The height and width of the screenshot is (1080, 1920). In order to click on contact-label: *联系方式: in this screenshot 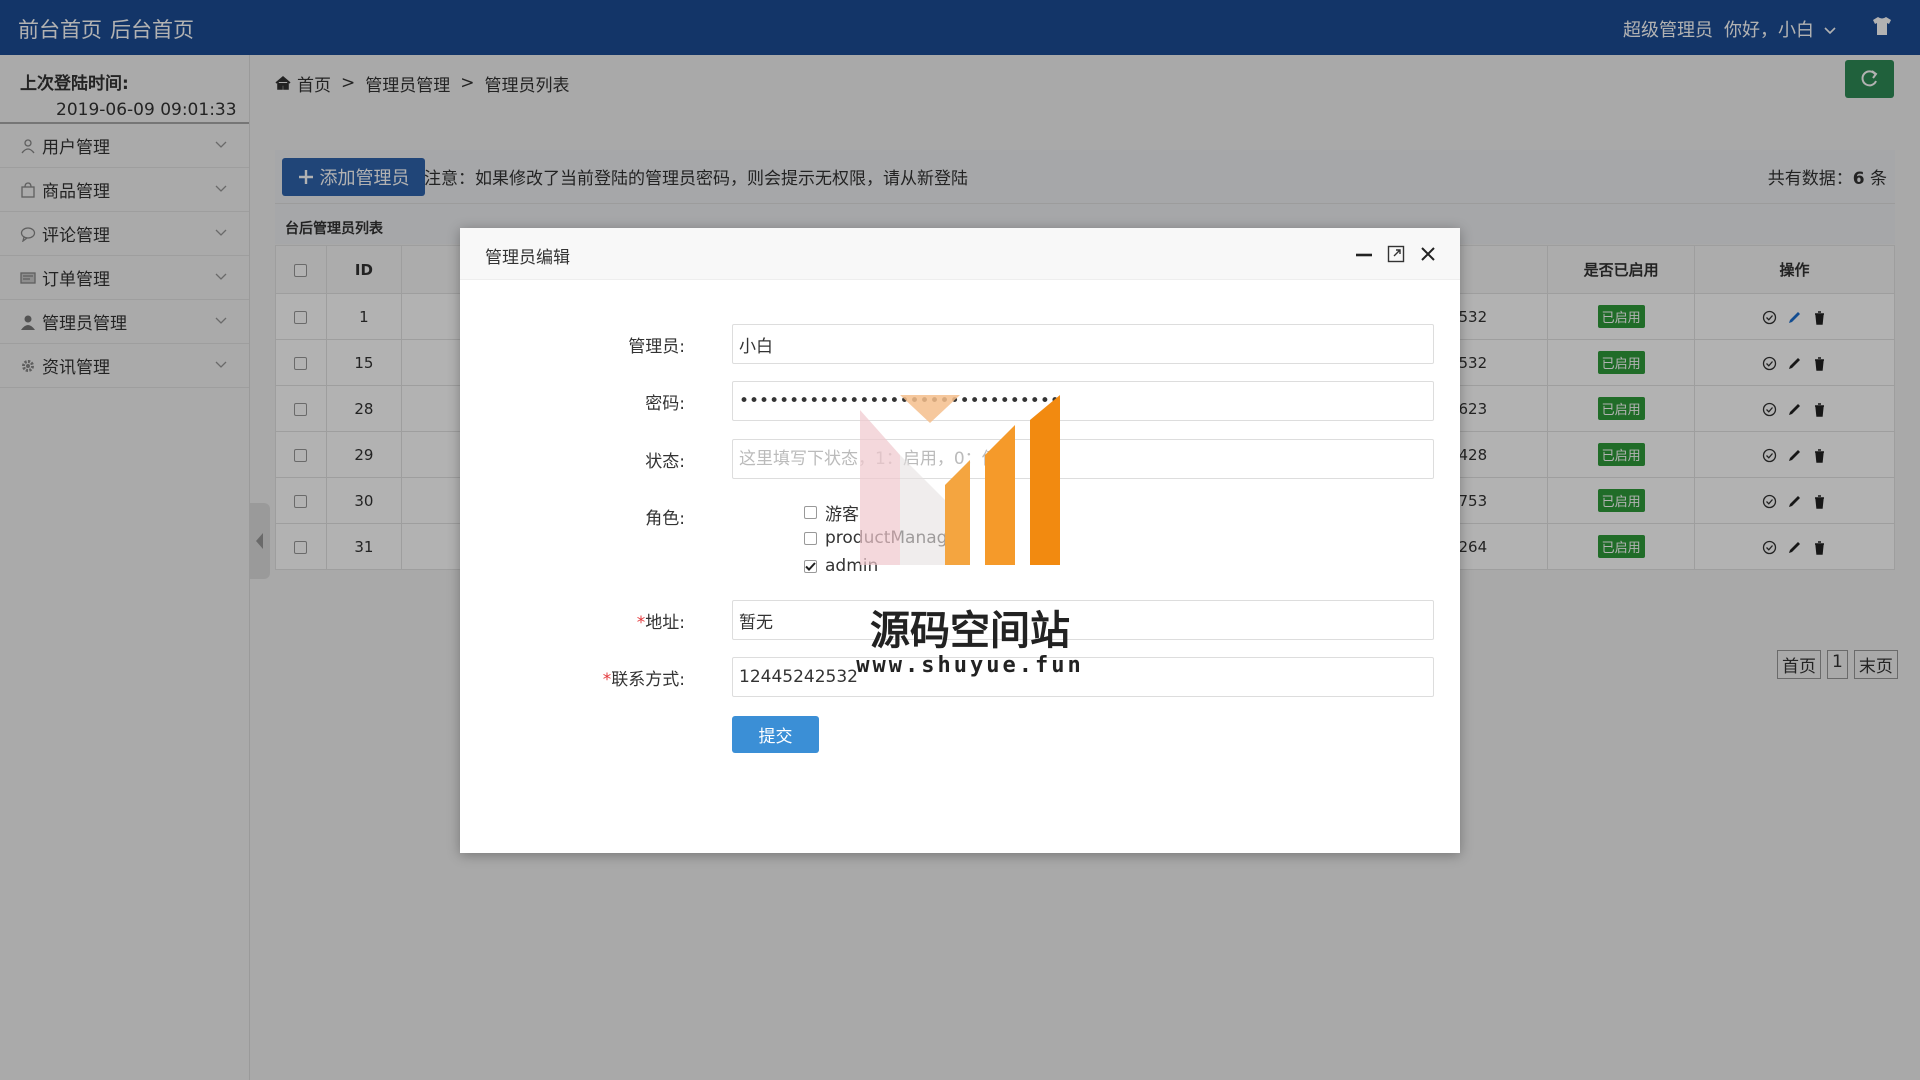, I will do `click(644, 677)`.